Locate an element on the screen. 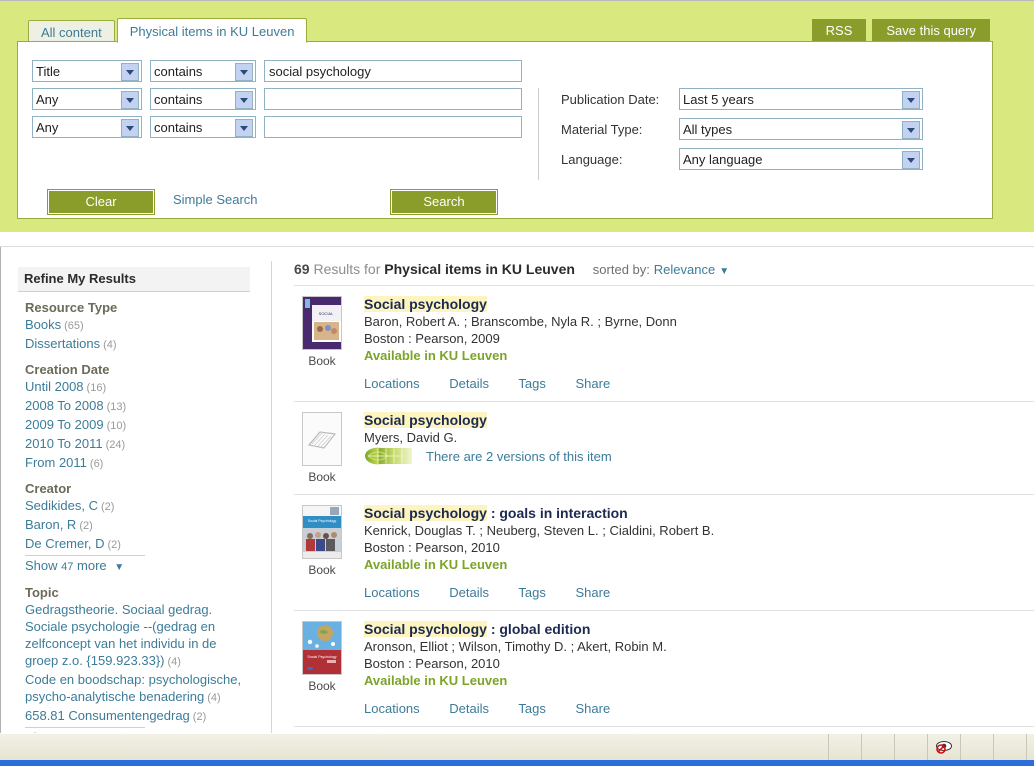 The width and height of the screenshot is (1034, 766). book-cover-thumbnail is located at coordinates (322, 439).